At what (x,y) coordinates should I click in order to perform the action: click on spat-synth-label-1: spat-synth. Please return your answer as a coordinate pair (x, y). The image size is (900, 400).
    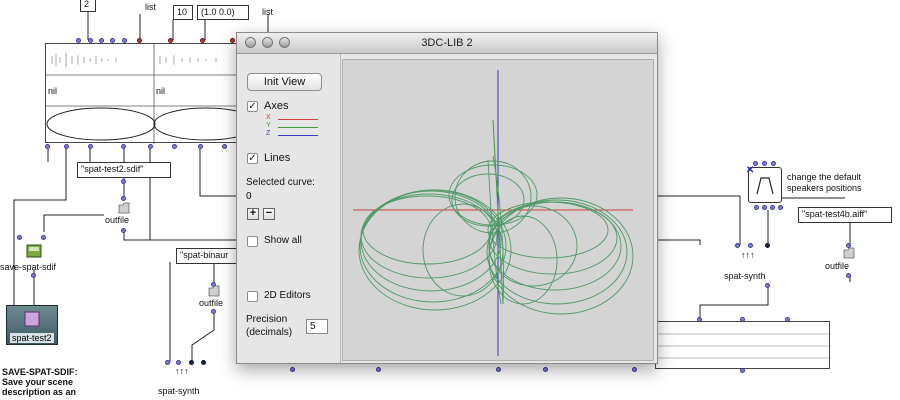
    Looking at the image, I should click on (179, 391).